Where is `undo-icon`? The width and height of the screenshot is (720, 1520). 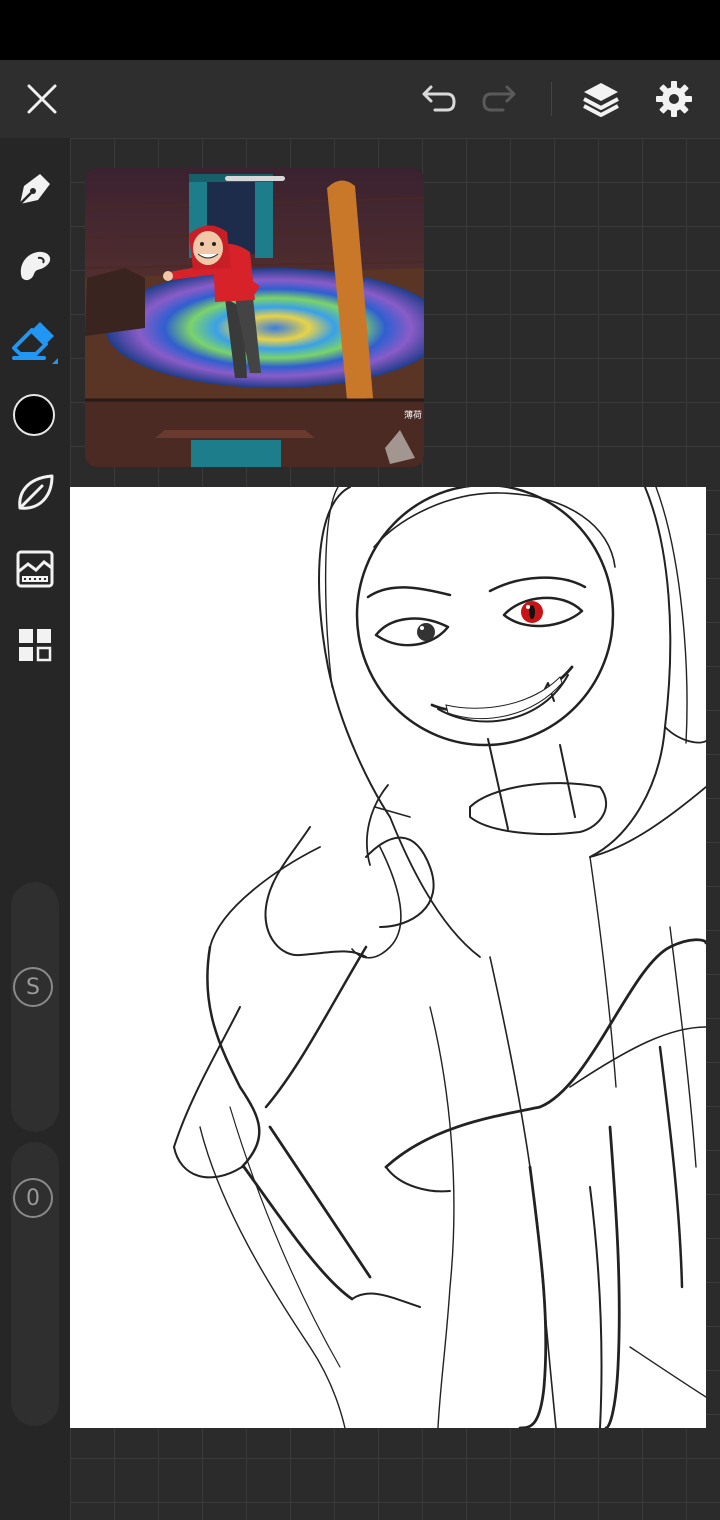
undo-icon is located at coordinates (437, 99).